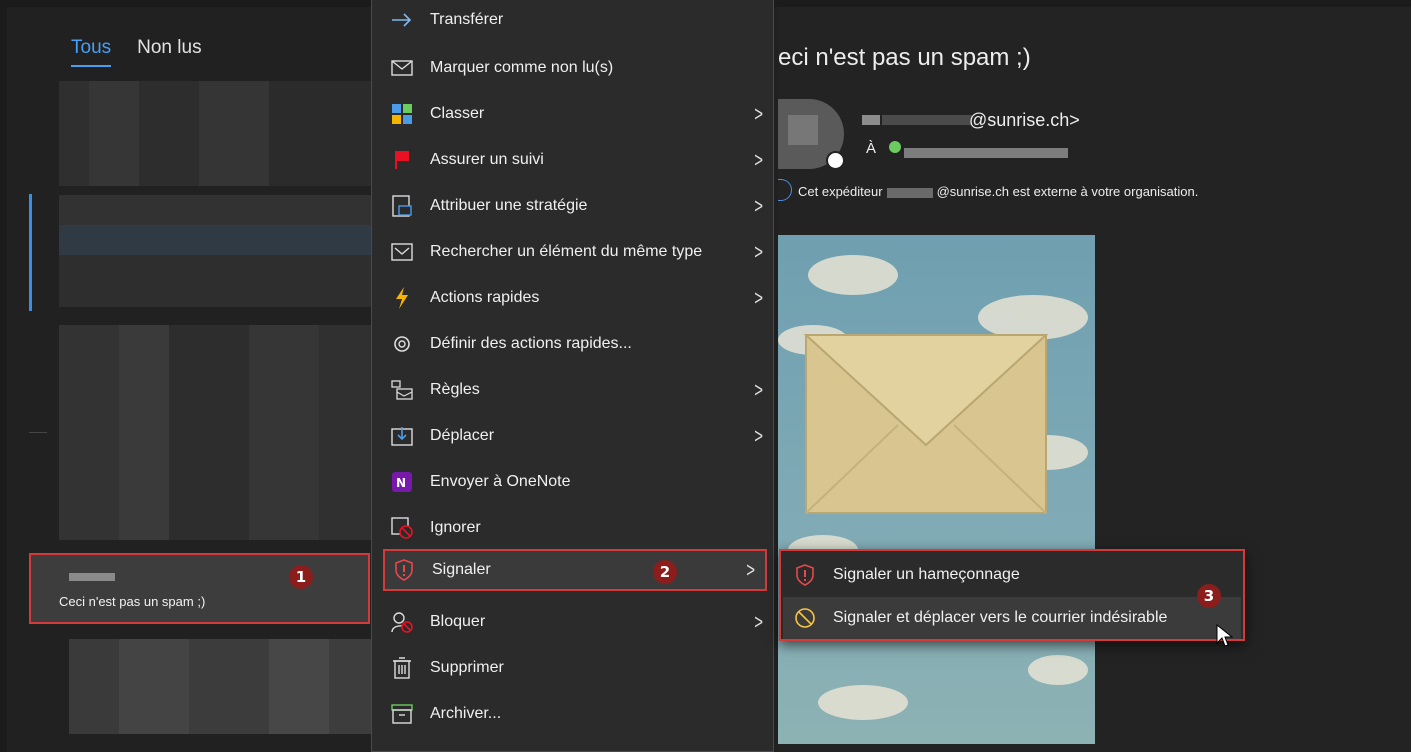 This screenshot has height=752, width=1411. I want to click on trash-icon, so click(402, 668).